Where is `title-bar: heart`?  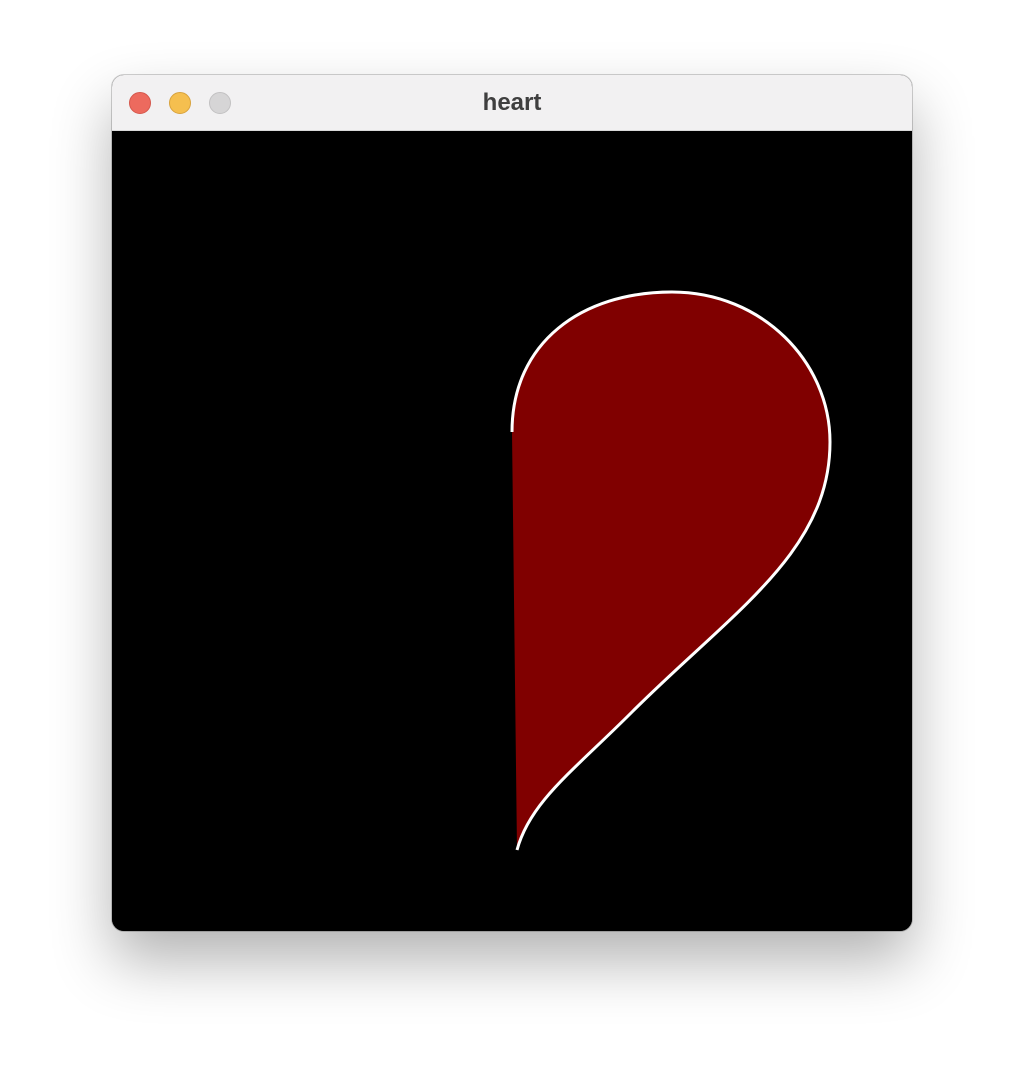 title-bar: heart is located at coordinates (512, 103).